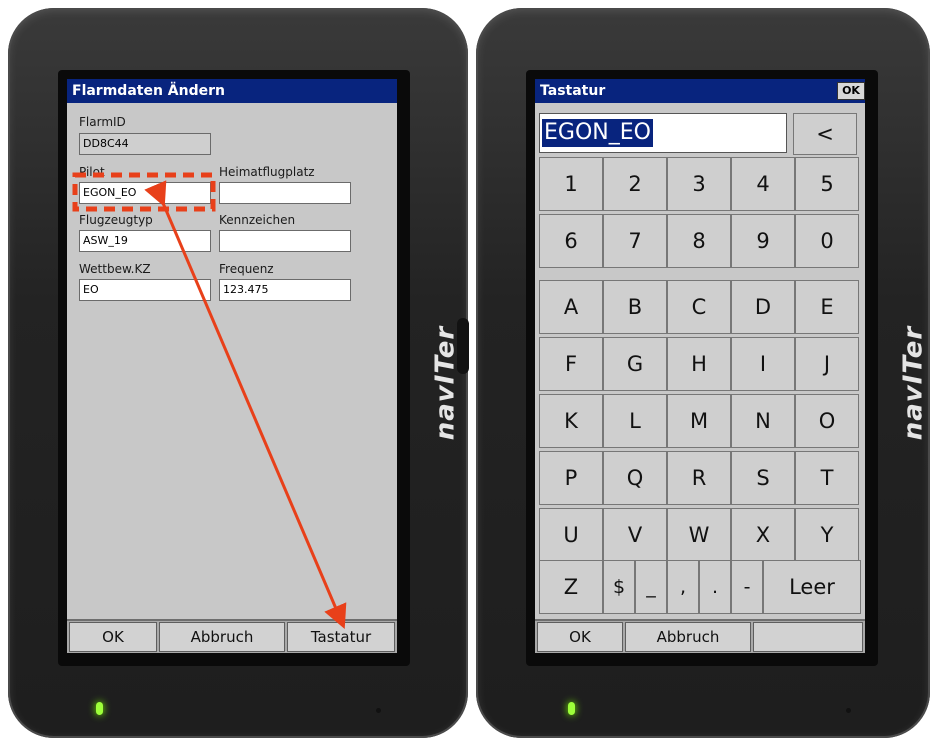 This screenshot has width=930, height=738. What do you see at coordinates (635, 478) in the screenshot?
I see `key-q: Q` at bounding box center [635, 478].